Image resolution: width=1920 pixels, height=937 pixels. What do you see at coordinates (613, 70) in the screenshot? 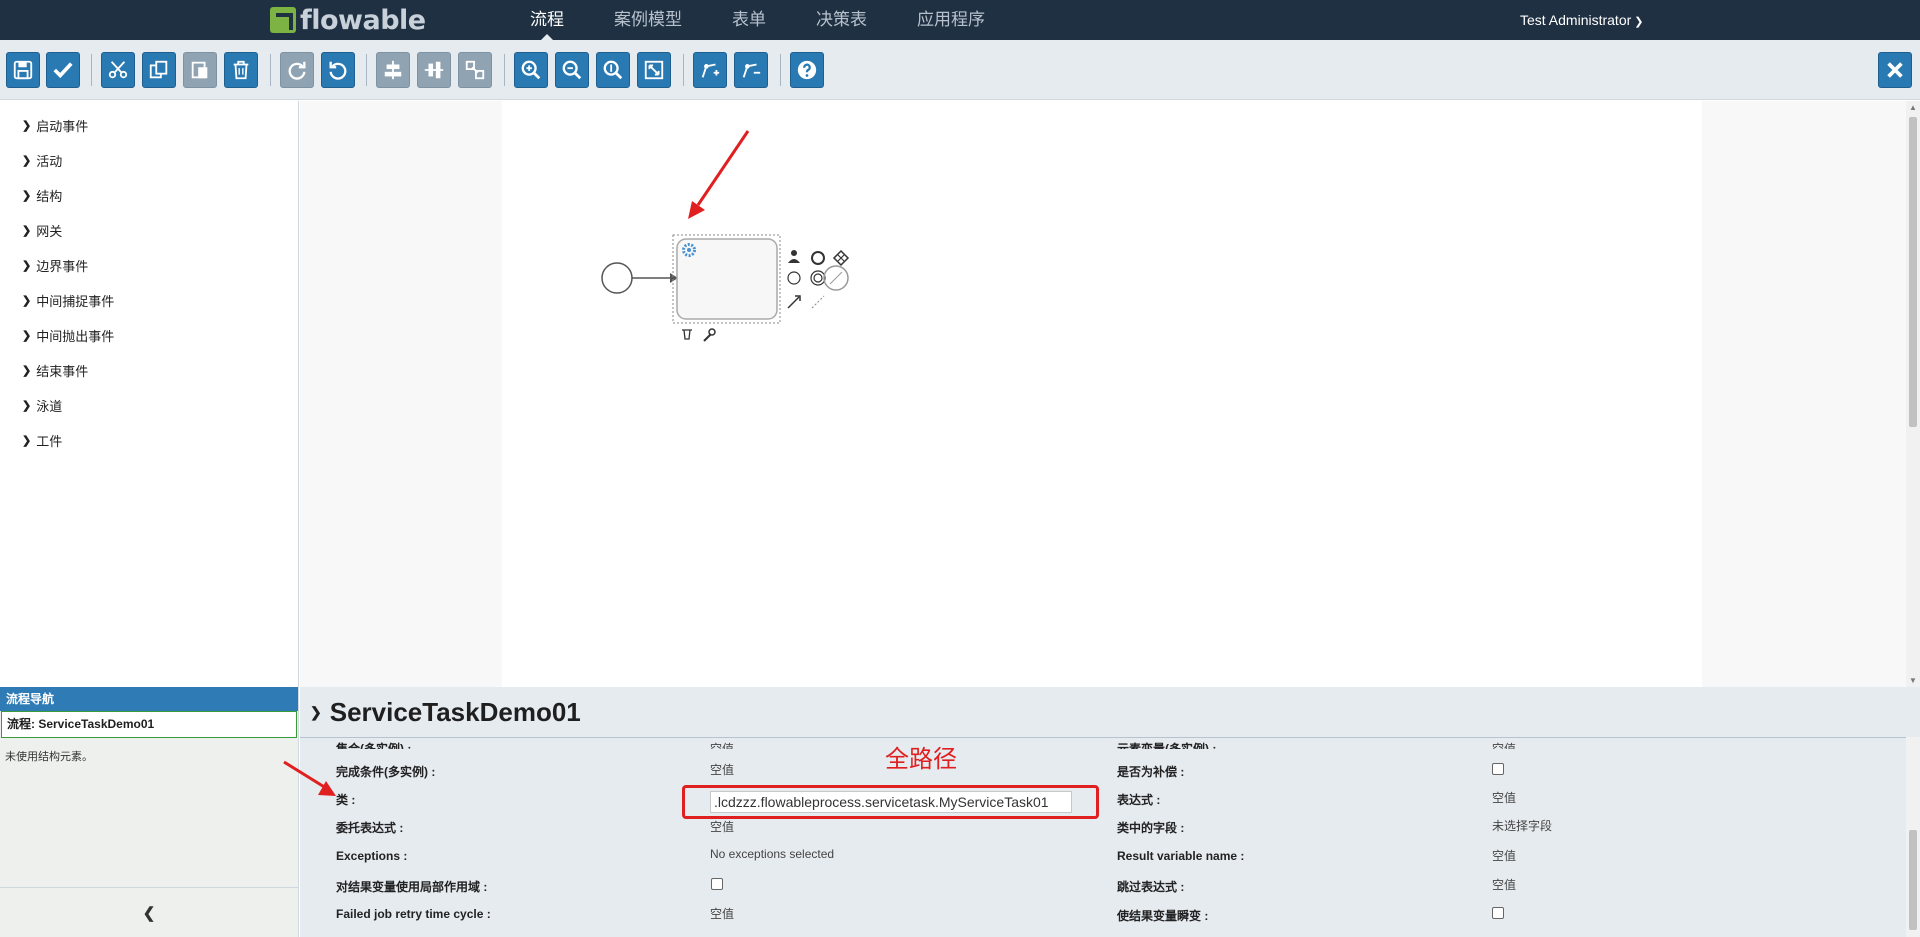
I see `zoom-actual-button` at bounding box center [613, 70].